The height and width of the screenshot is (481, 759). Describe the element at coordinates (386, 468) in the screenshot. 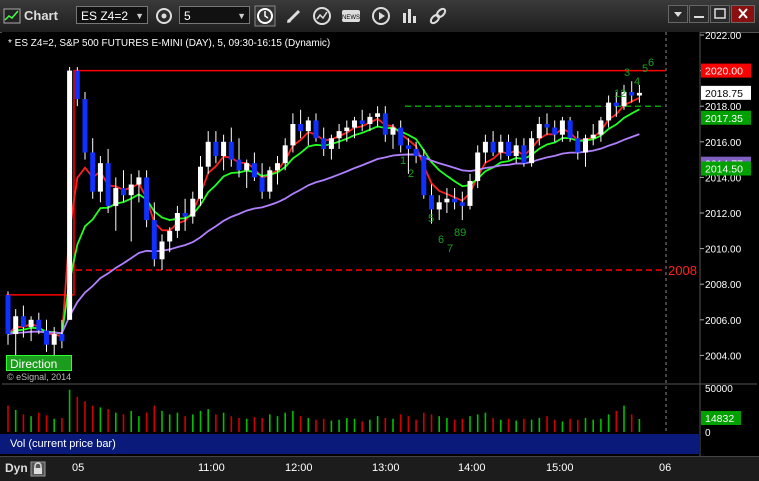

I see `time-tick-label: 13:00` at that location.